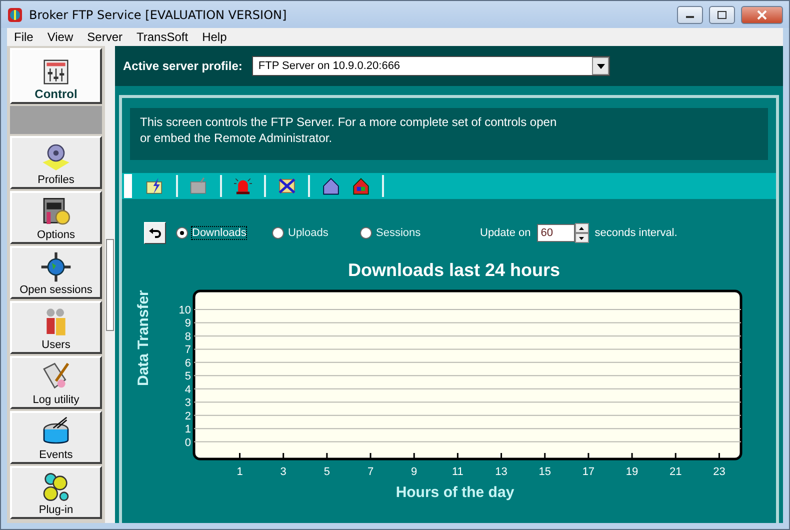 This screenshot has height=530, width=790. Describe the element at coordinates (187, 363) in the screenshot. I see `tick-label: 6` at that location.